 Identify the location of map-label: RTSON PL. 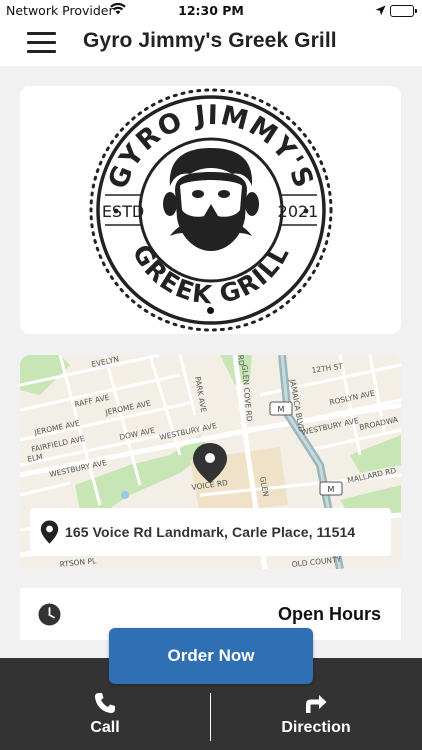
(78, 562).